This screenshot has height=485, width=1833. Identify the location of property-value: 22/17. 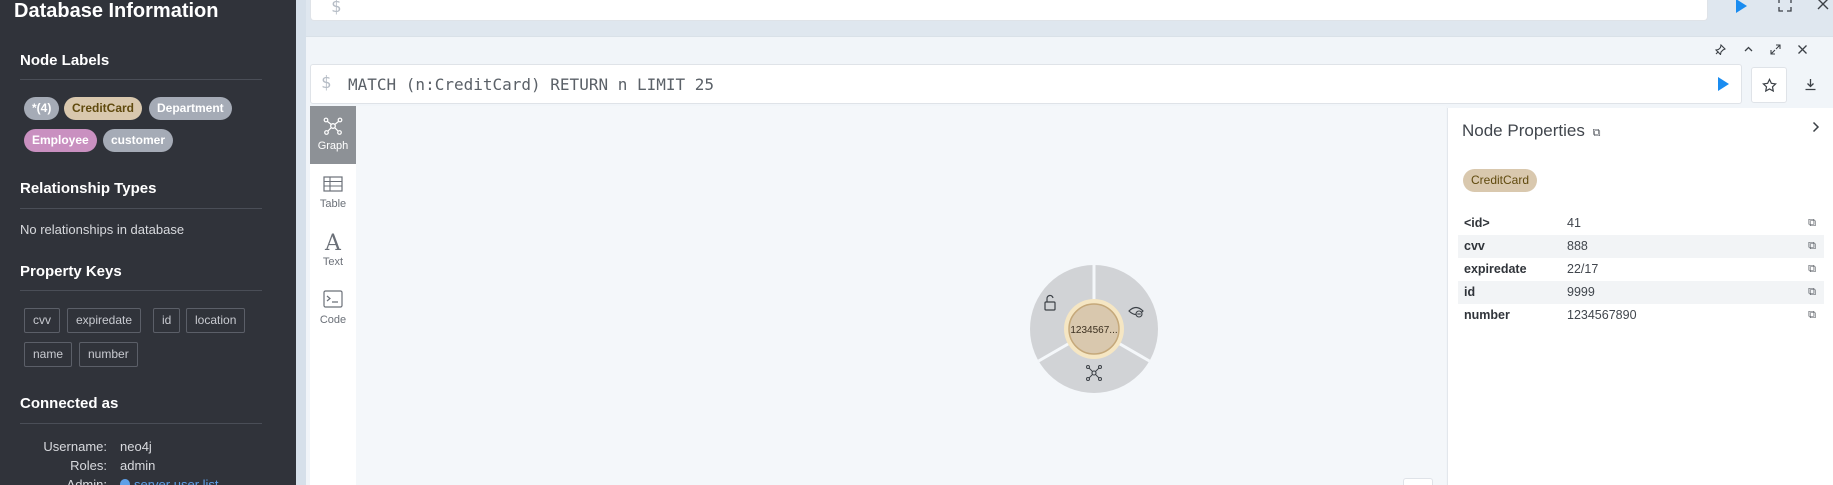
(1583, 269).